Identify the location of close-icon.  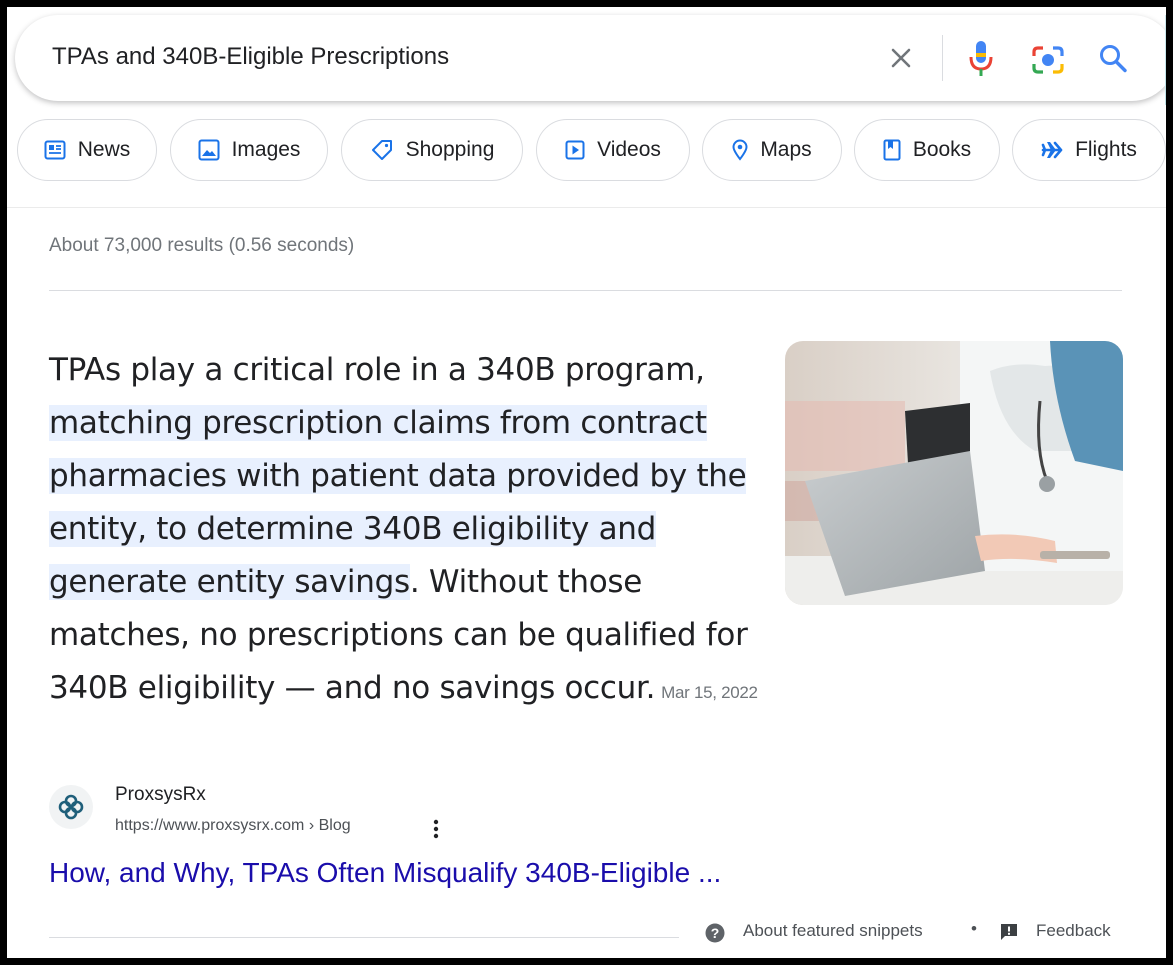
(901, 58).